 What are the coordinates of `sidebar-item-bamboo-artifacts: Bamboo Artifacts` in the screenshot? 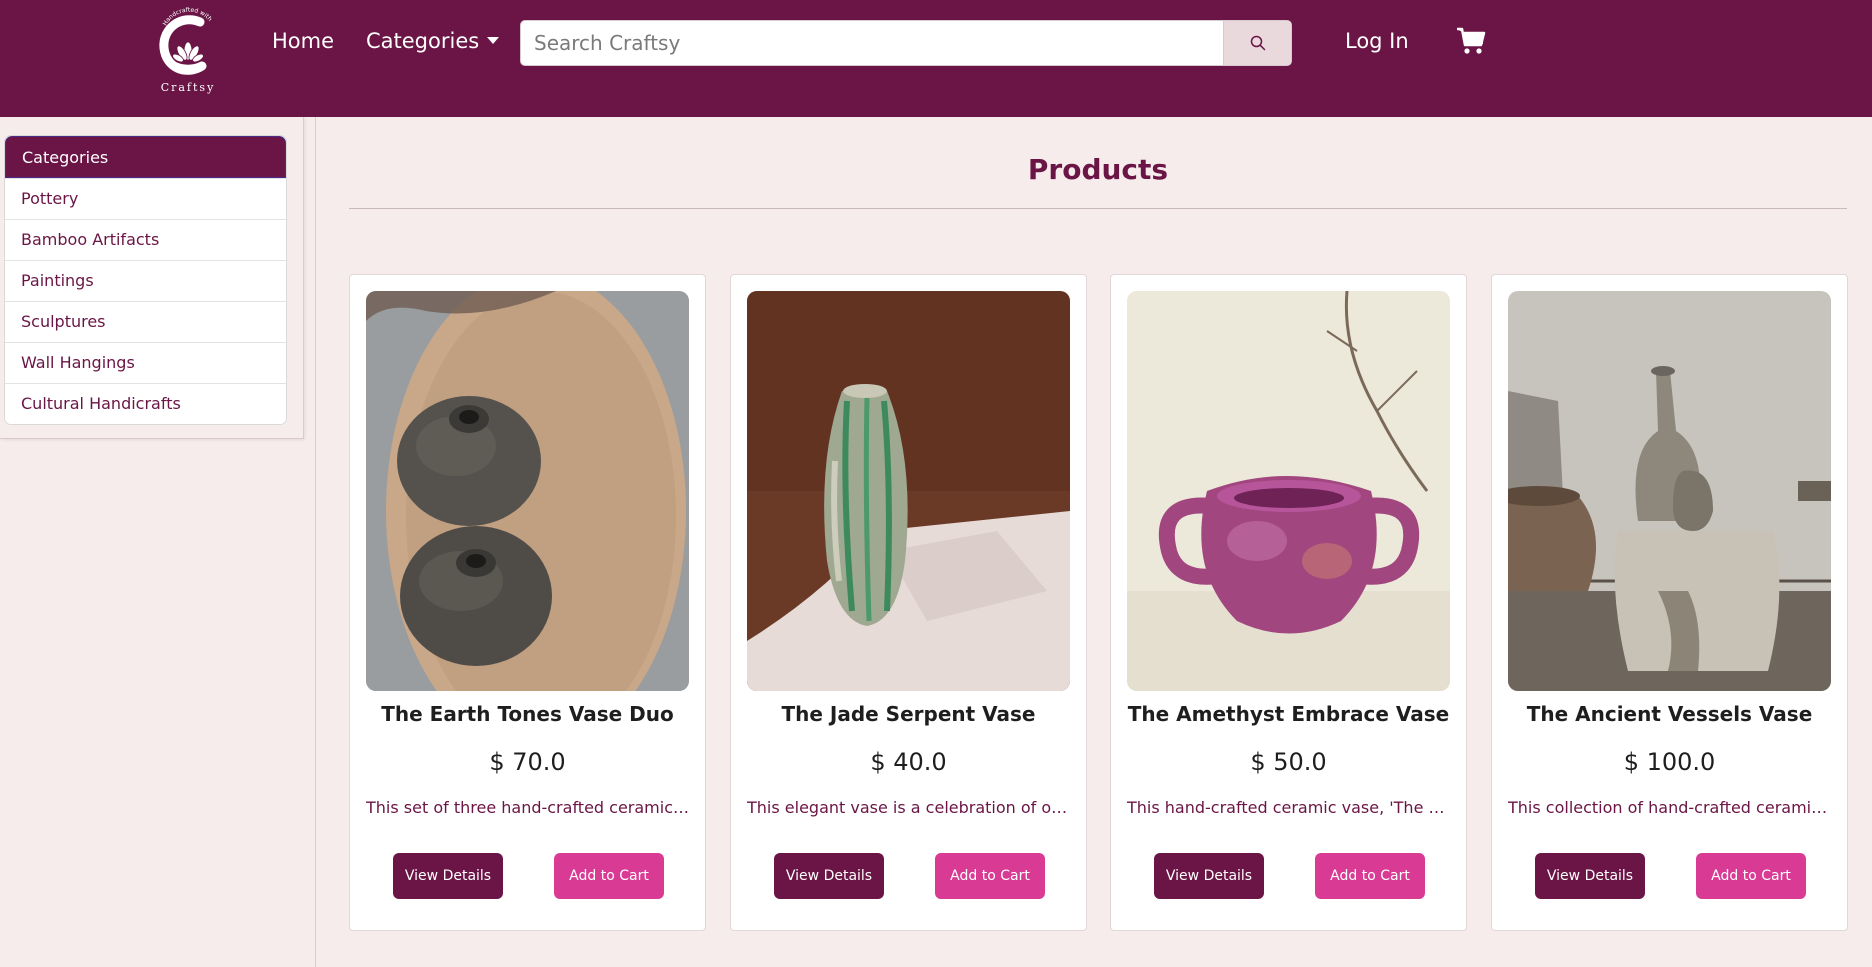 It's located at (145, 239).